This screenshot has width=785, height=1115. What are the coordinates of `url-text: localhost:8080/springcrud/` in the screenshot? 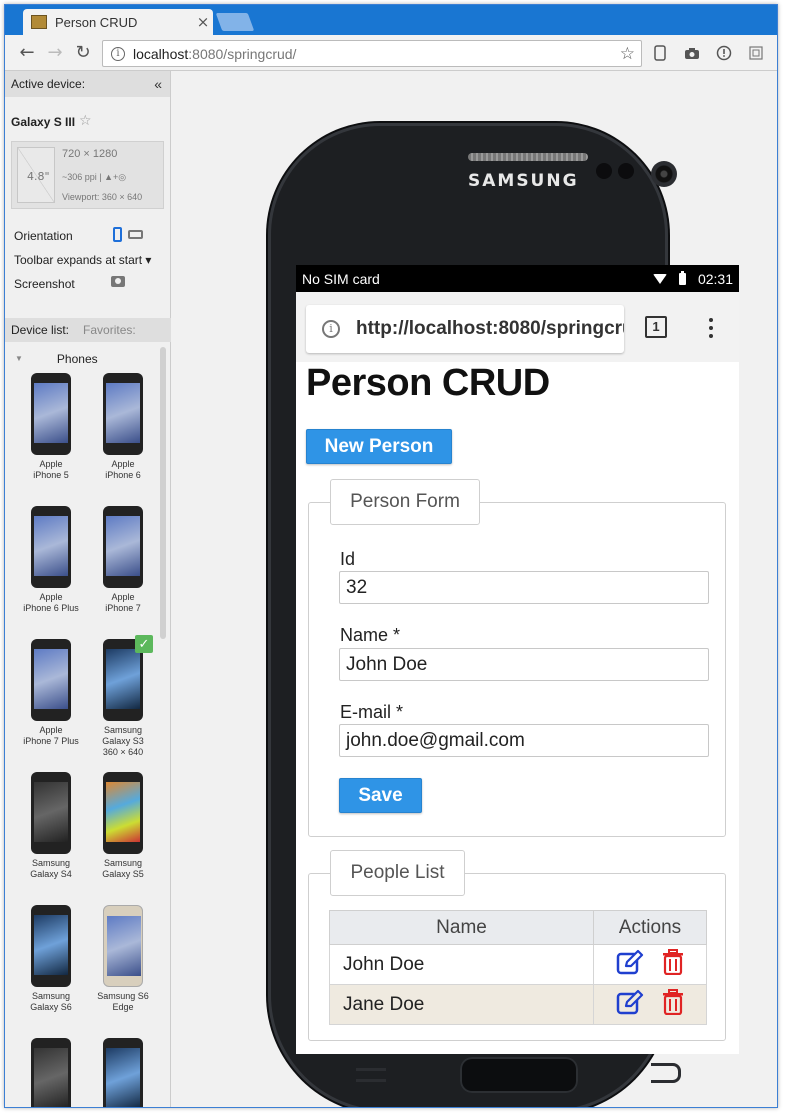 It's located at (215, 53).